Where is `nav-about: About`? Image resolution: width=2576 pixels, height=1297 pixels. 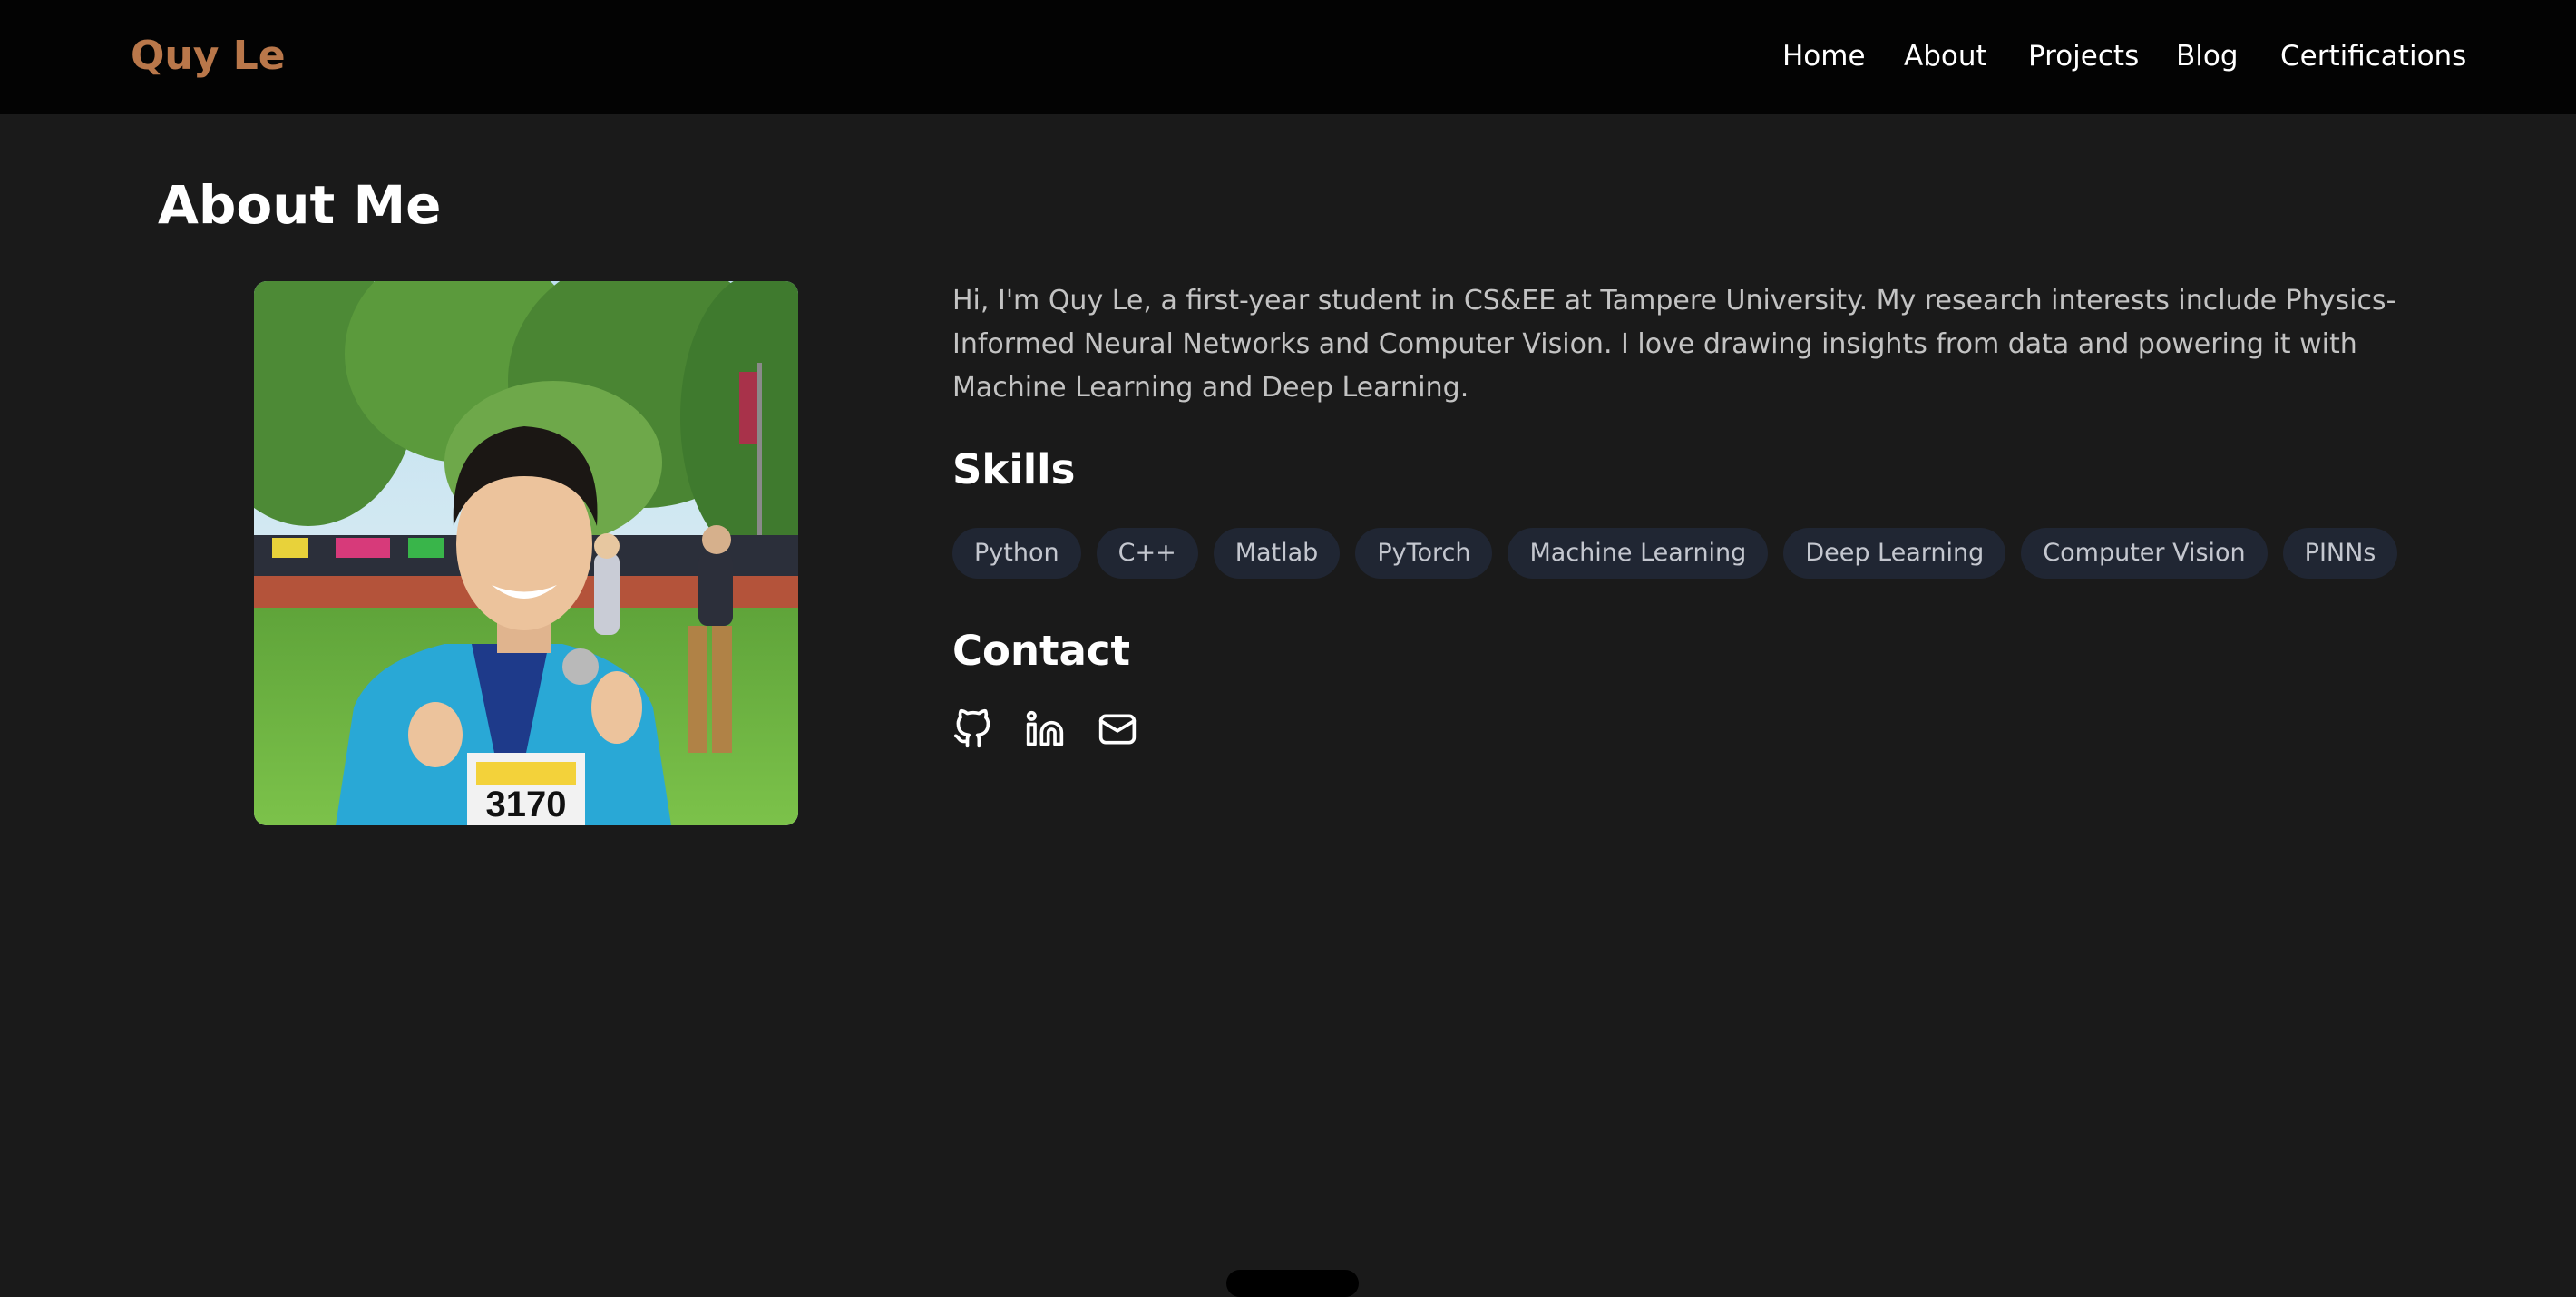 nav-about: About is located at coordinates (1945, 56).